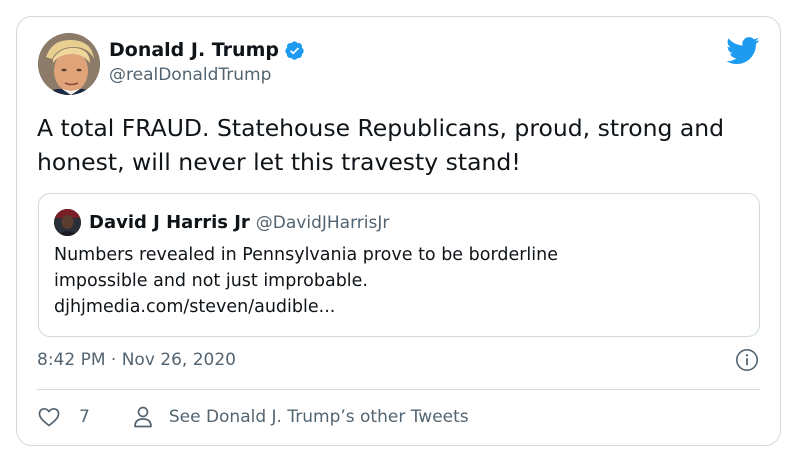 The height and width of the screenshot is (464, 799). What do you see at coordinates (398, 389) in the screenshot?
I see `divider` at bounding box center [398, 389].